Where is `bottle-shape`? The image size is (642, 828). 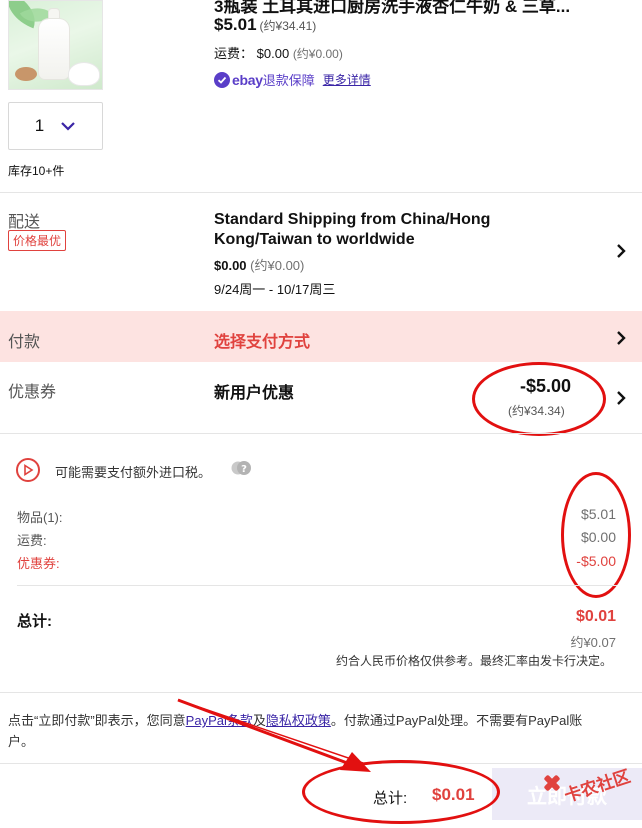 bottle-shape is located at coordinates (54, 49).